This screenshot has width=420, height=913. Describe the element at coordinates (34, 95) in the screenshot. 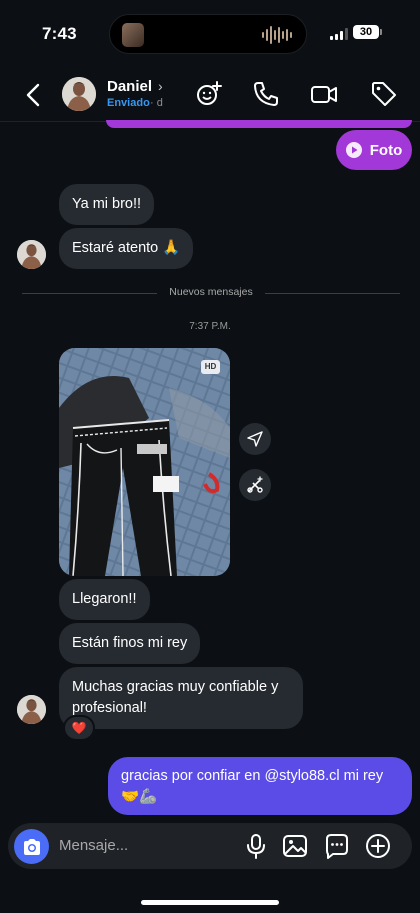

I see `back-icon` at that location.